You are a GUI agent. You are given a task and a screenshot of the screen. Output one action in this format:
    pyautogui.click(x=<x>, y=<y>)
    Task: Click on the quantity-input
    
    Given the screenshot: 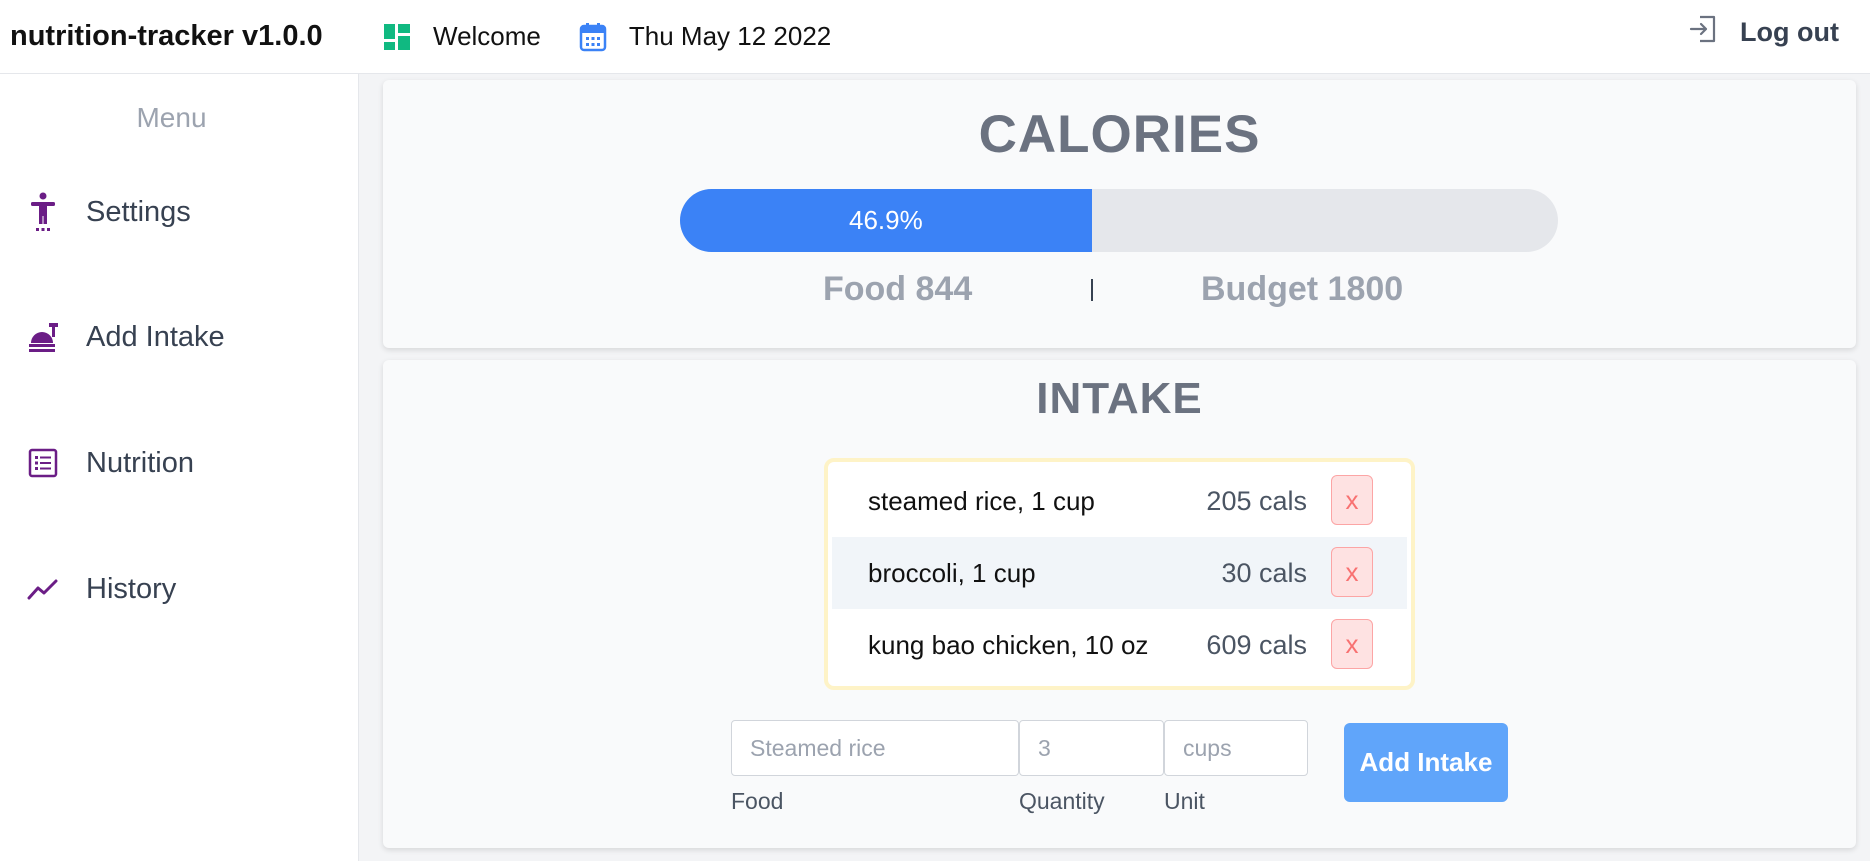 What is the action you would take?
    pyautogui.click(x=1091, y=748)
    